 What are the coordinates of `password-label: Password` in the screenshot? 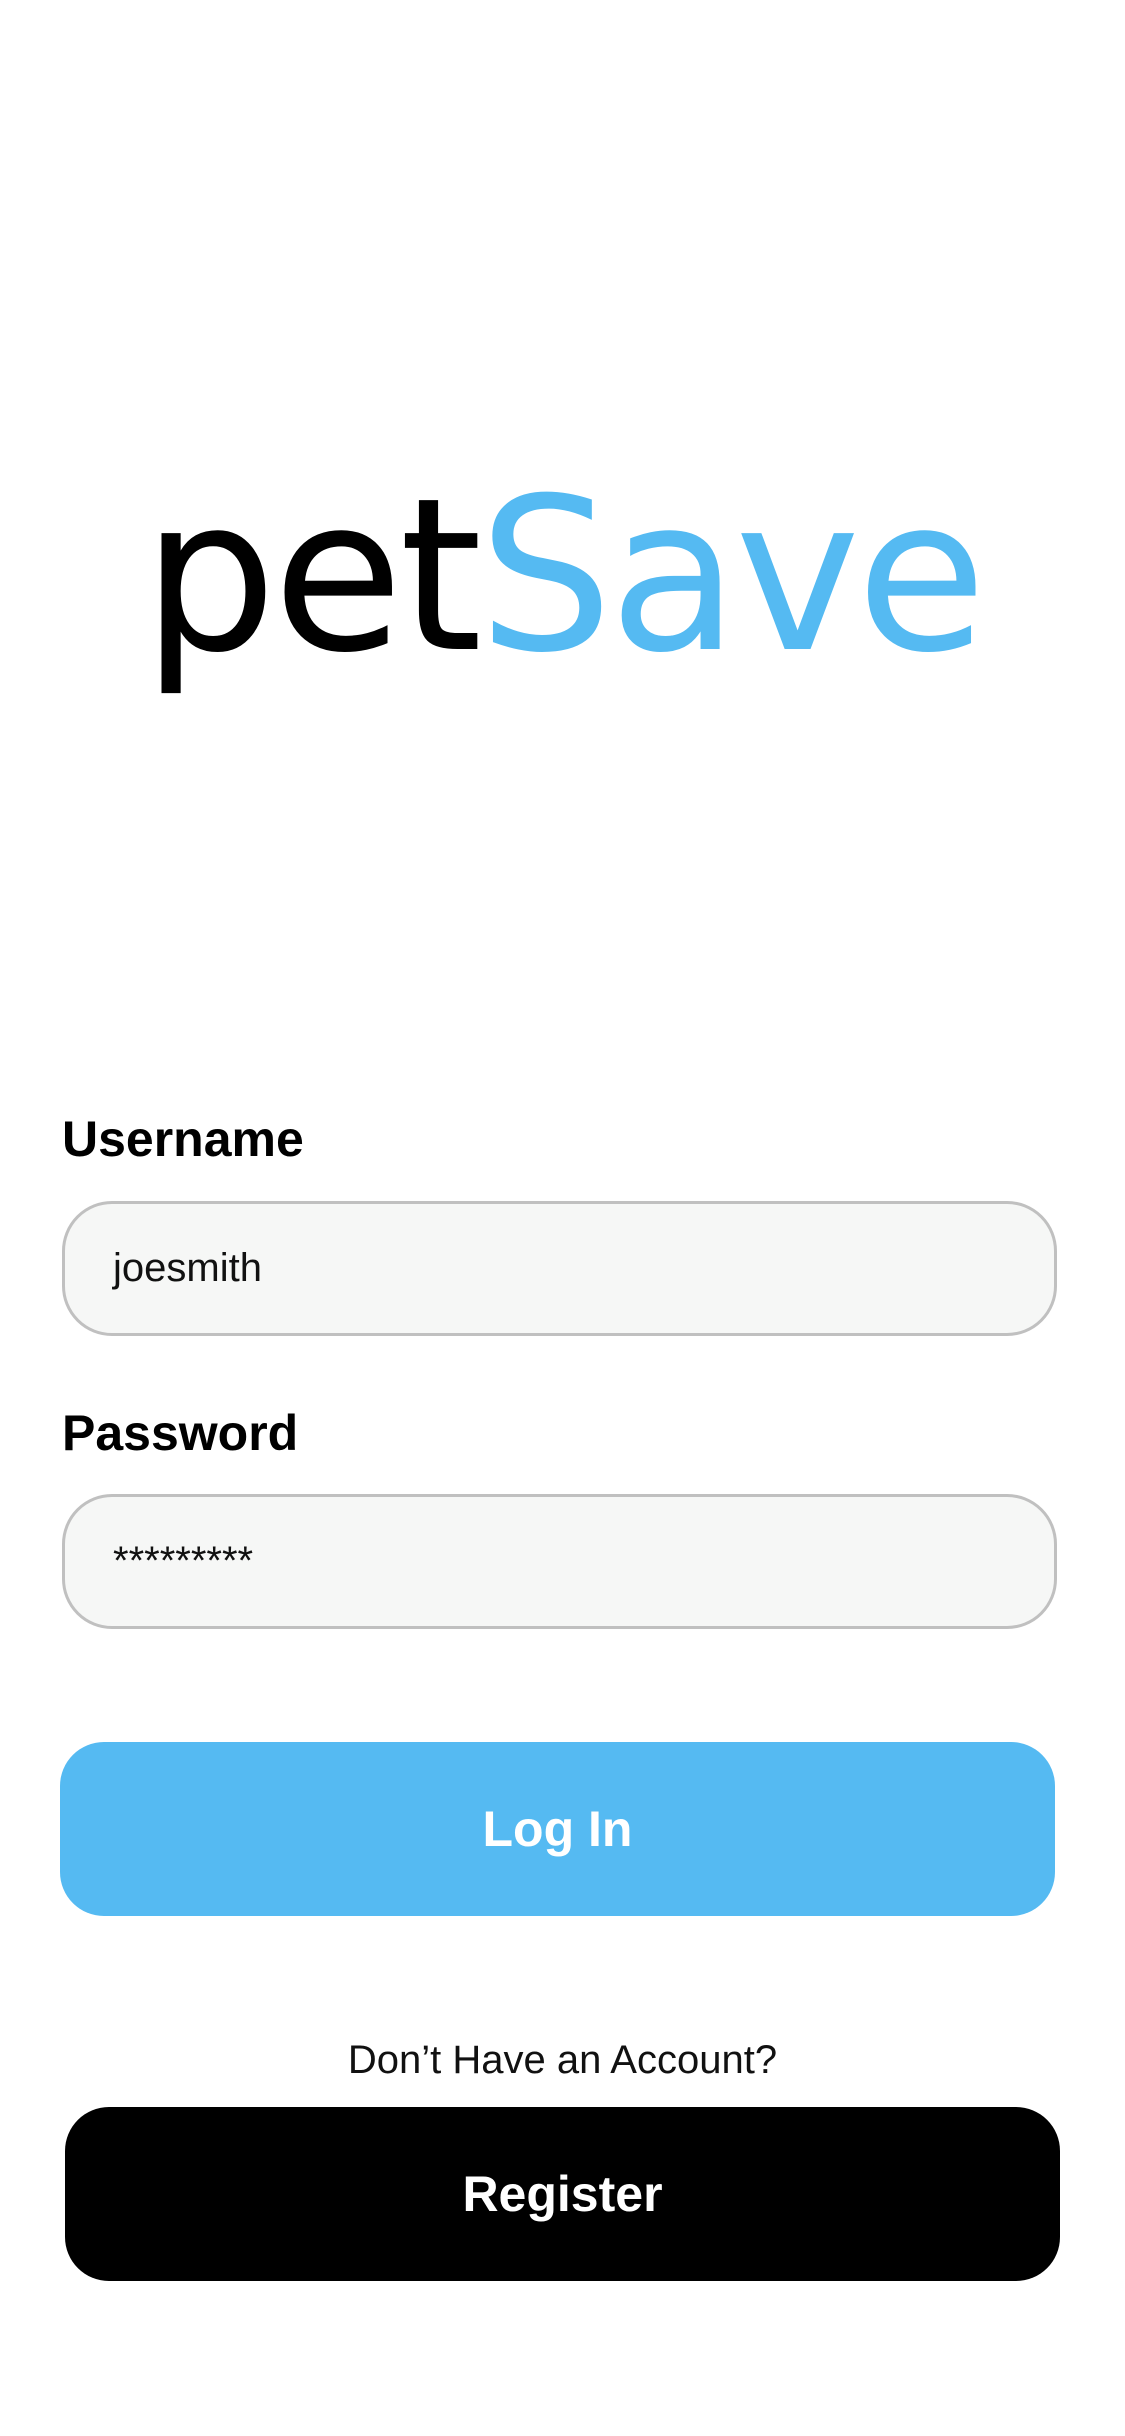 It's located at (180, 1433).